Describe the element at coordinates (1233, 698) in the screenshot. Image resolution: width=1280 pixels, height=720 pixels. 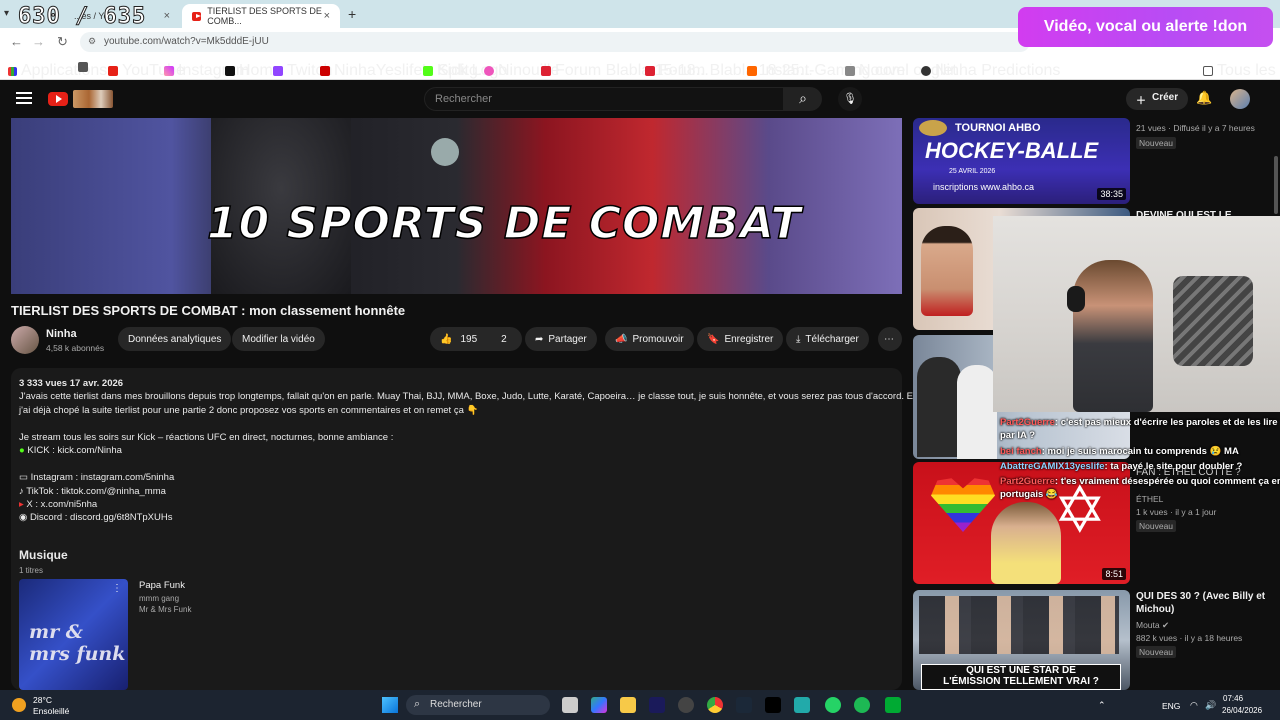
I see `clock-time: 07:46` at that location.